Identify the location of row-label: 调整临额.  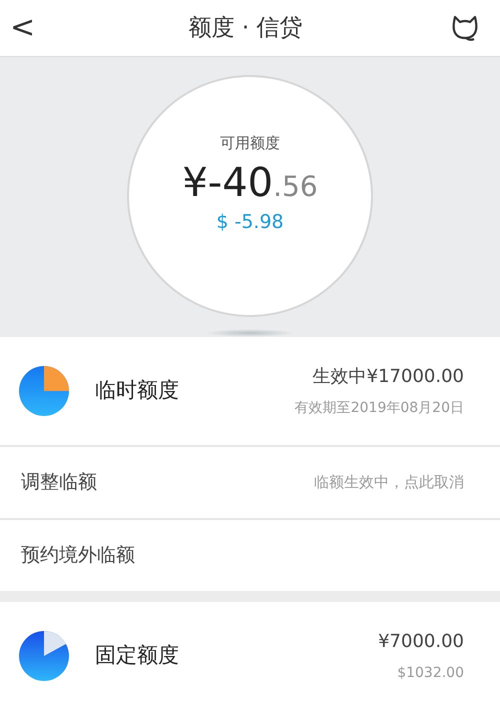
(59, 483).